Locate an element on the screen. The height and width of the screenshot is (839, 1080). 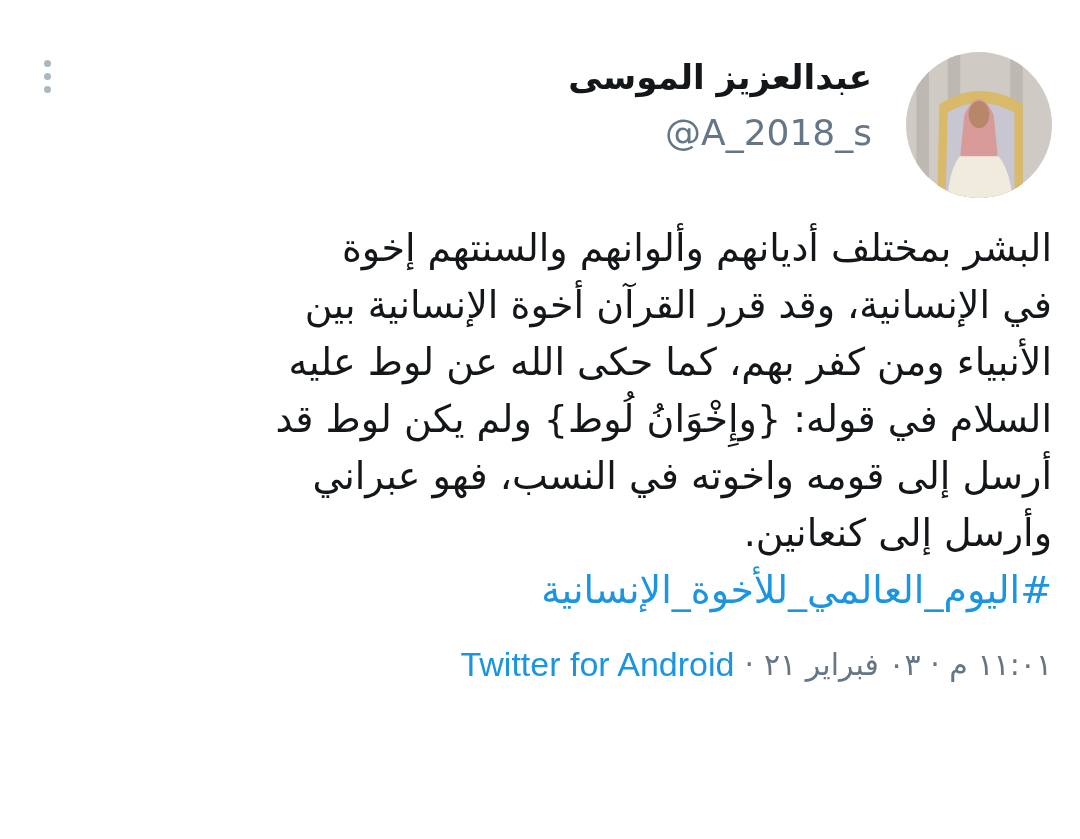
user-handle: @A_2018_s is located at coordinates (768, 133).